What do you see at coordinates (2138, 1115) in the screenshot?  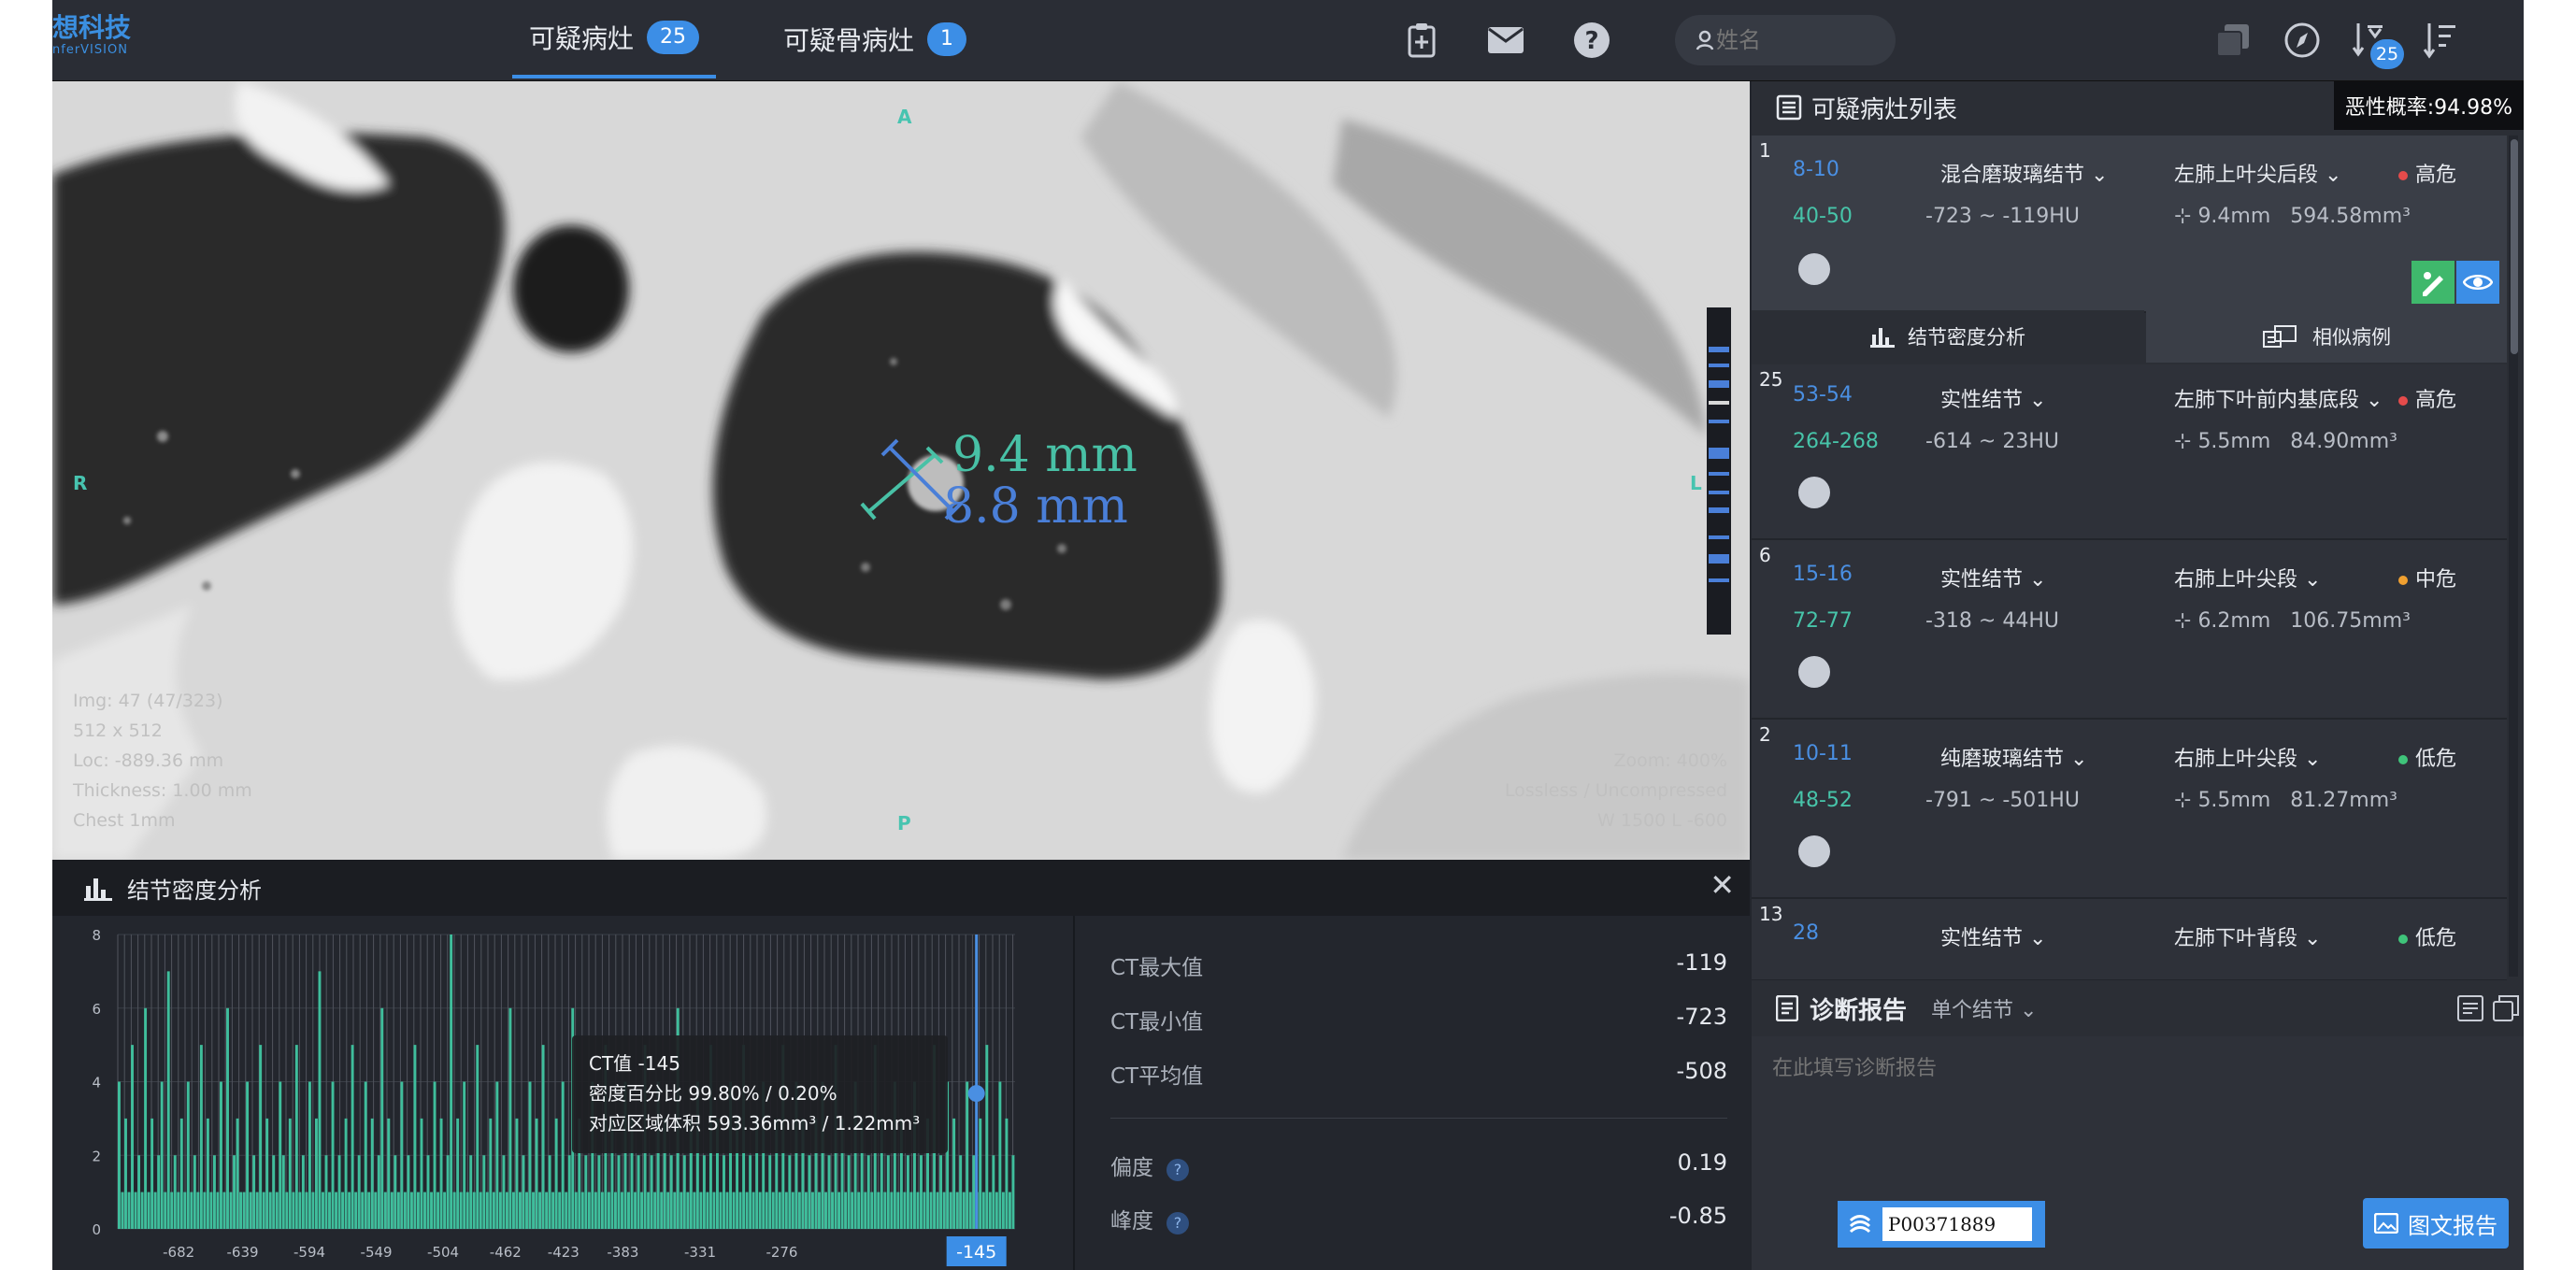 I see `report-textarea` at bounding box center [2138, 1115].